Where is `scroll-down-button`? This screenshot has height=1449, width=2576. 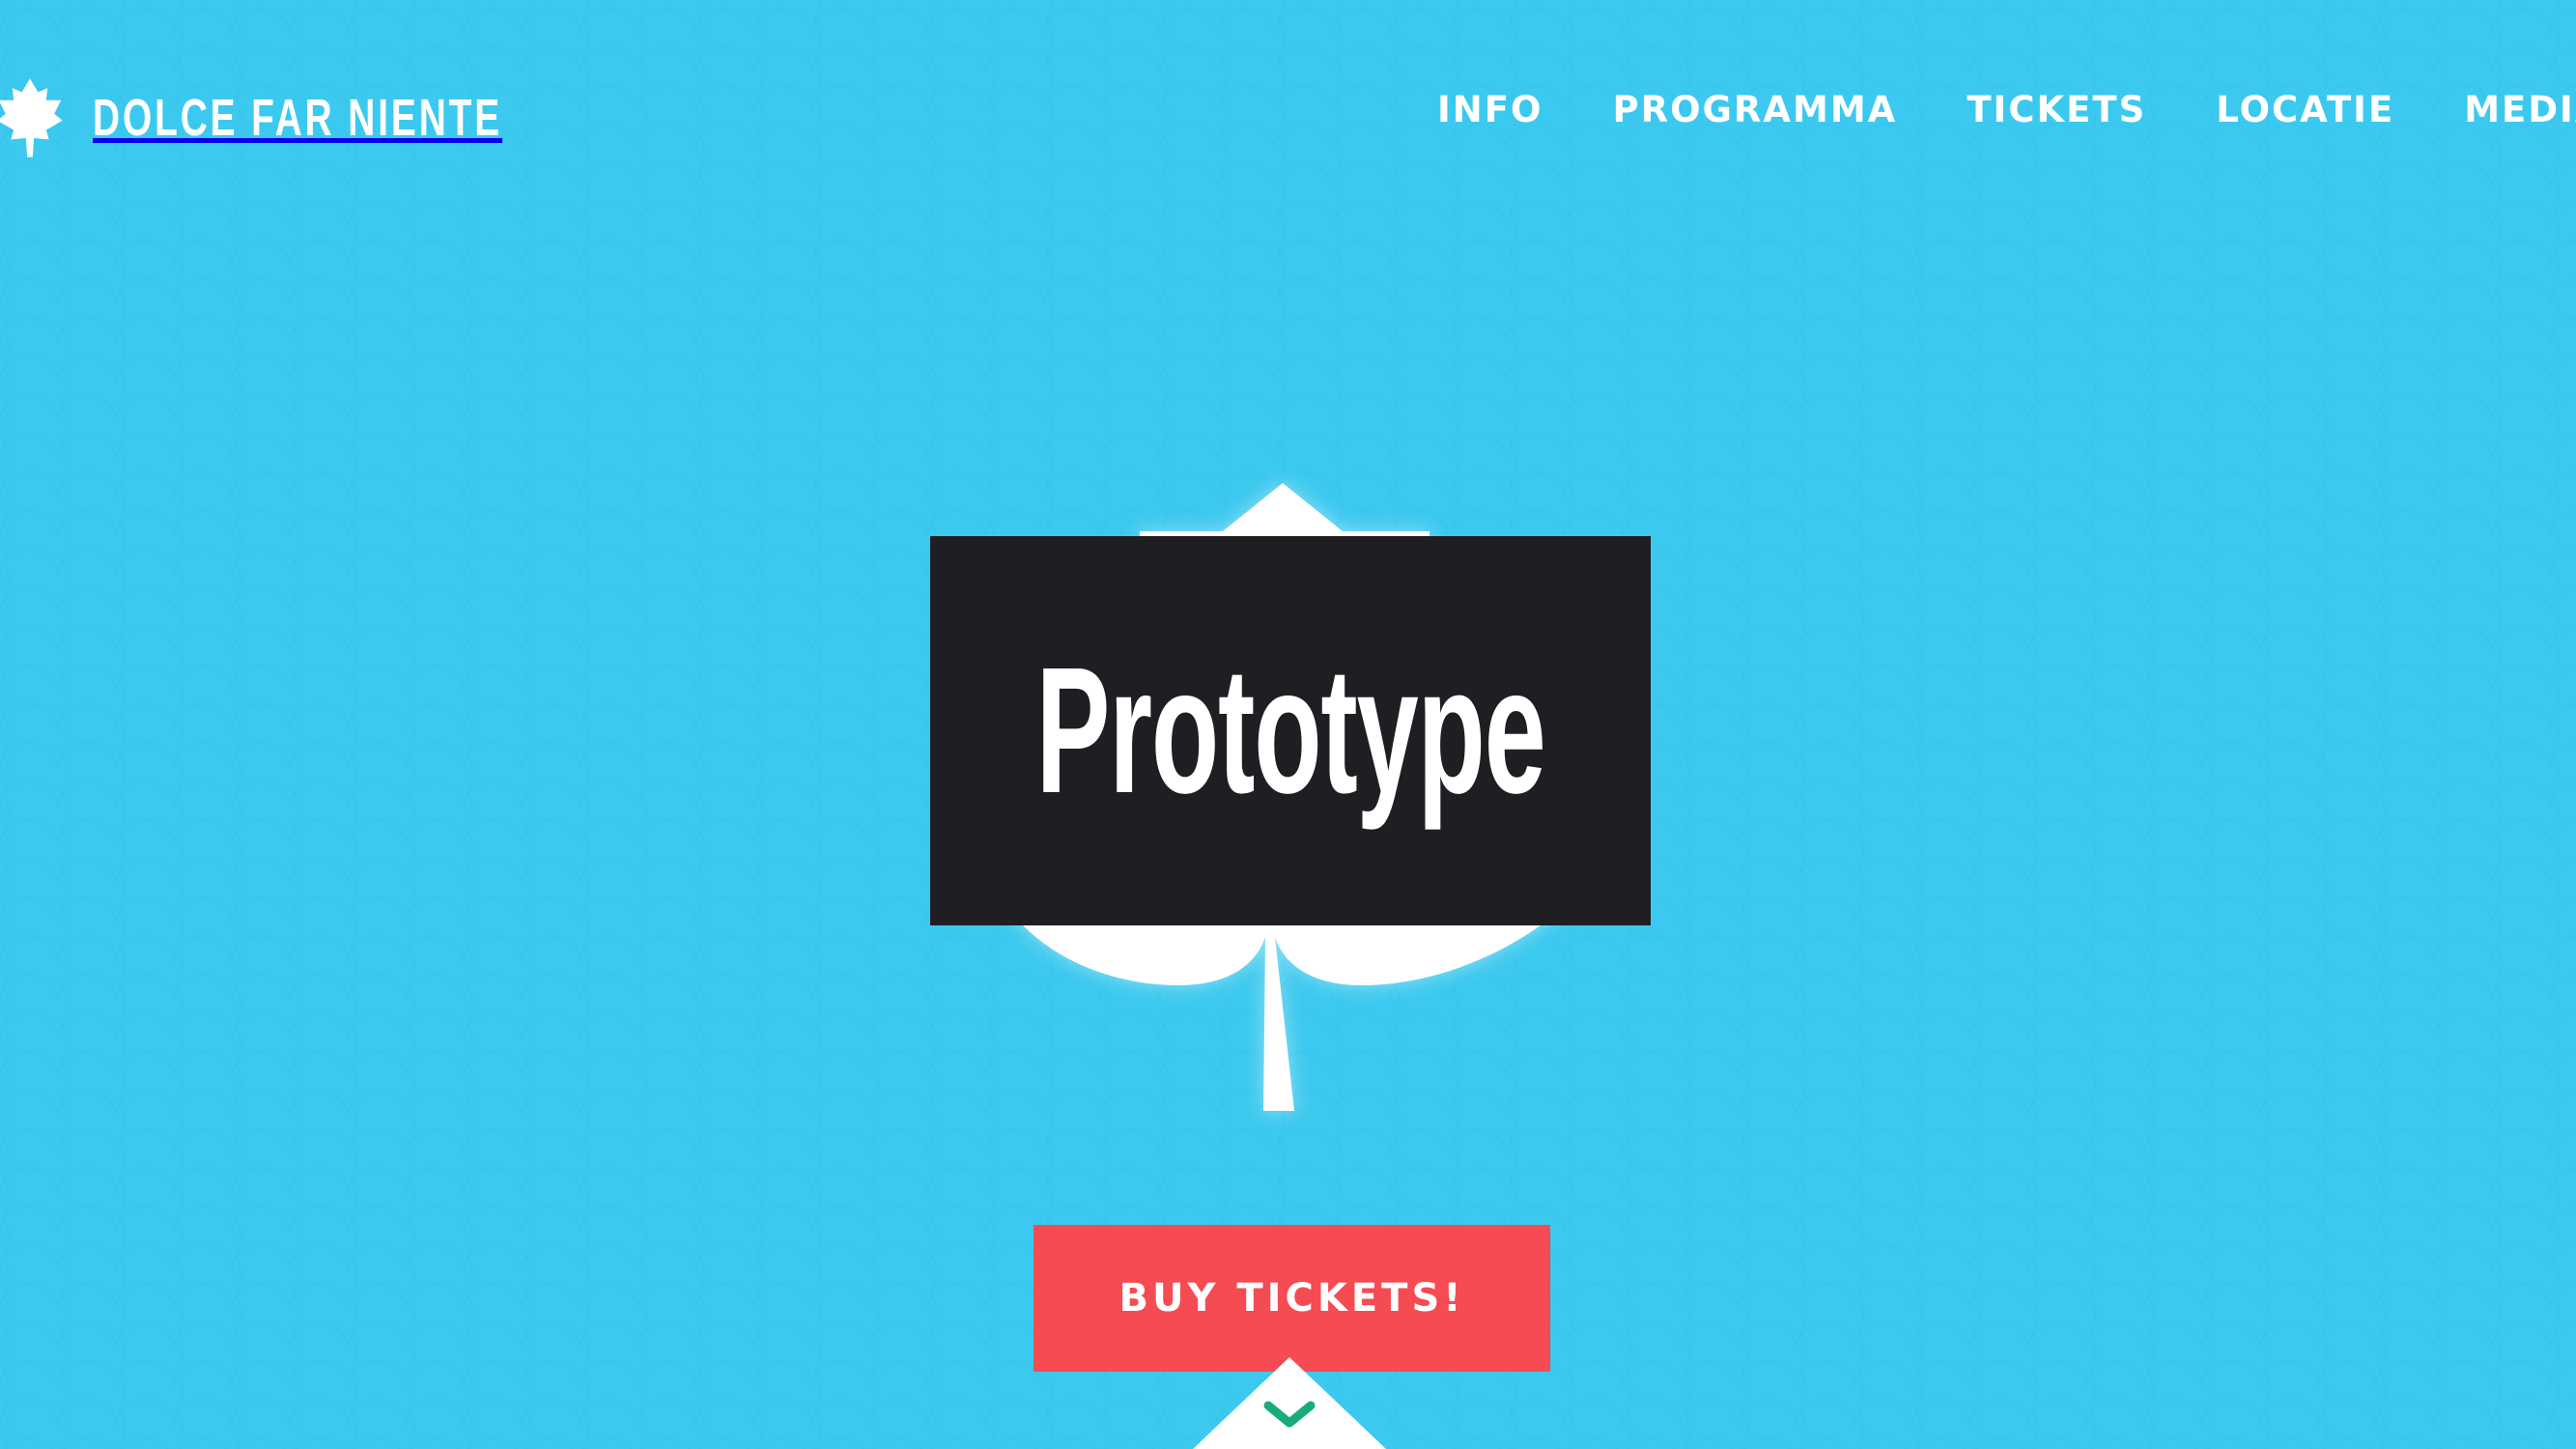 scroll-down-button is located at coordinates (1289, 1403).